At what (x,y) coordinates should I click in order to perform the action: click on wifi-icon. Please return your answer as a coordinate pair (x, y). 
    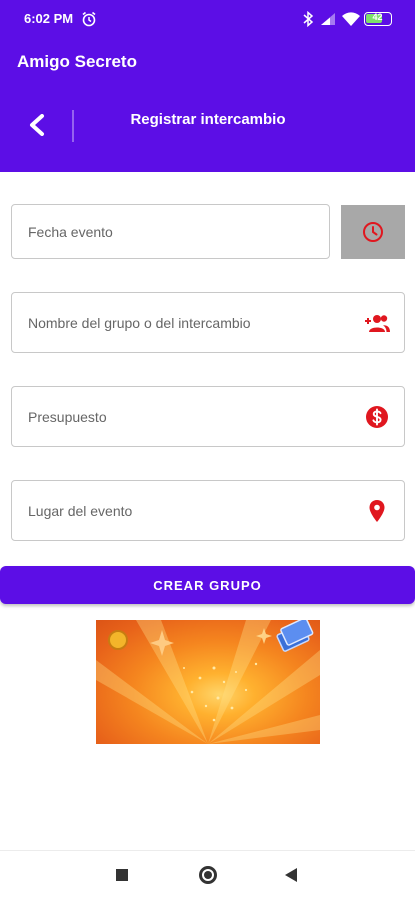
    Looking at the image, I should click on (351, 19).